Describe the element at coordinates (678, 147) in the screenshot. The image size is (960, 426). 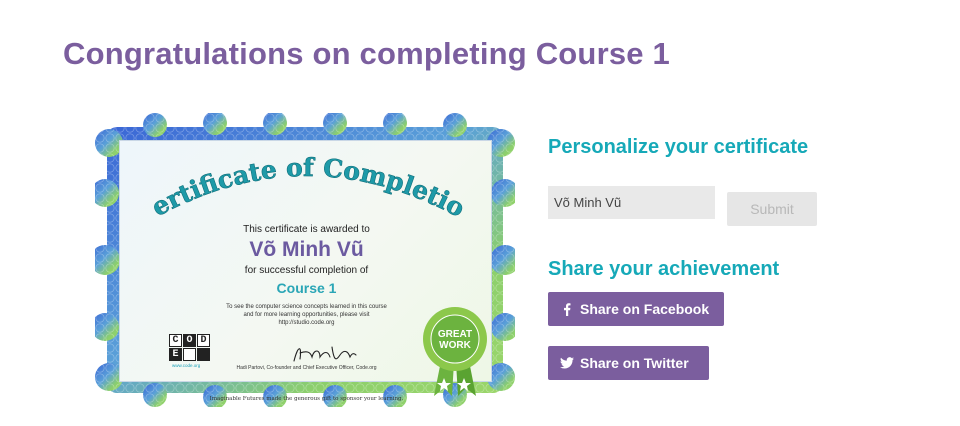
I see `personalize-heading: Personalize your certificate` at that location.